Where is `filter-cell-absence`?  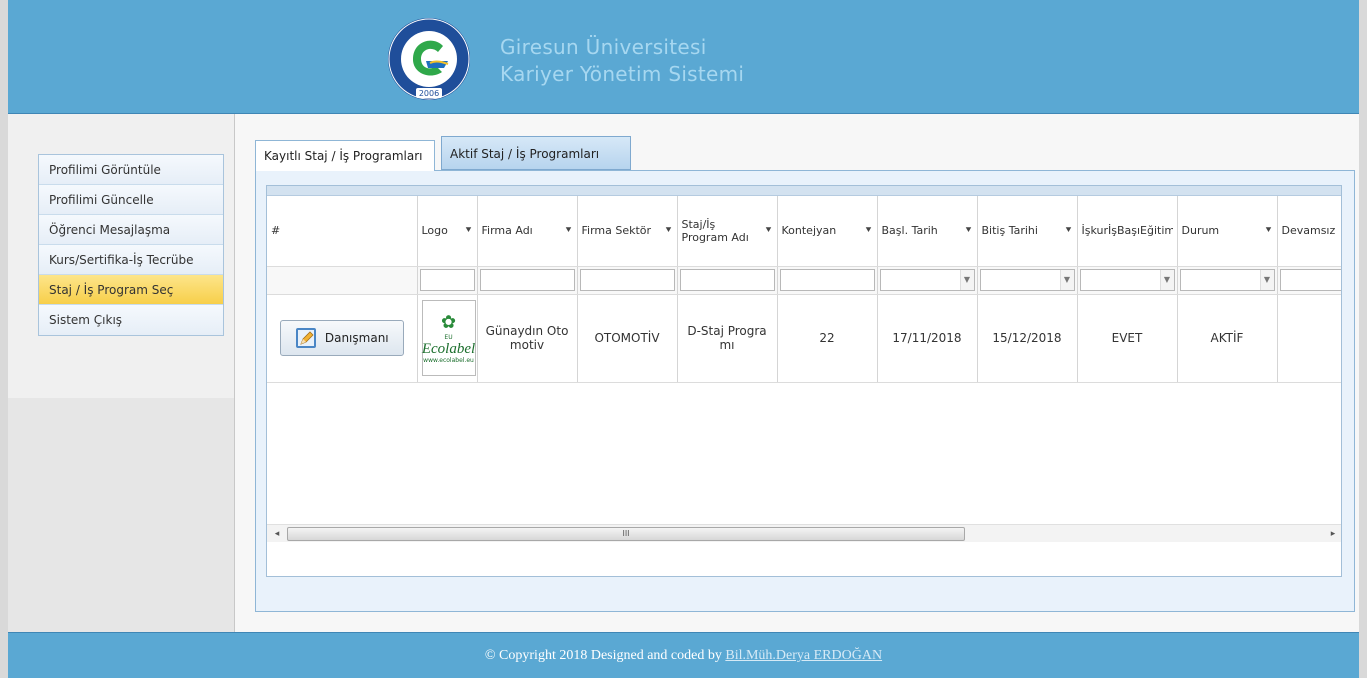
filter-cell-absence is located at coordinates (1309, 280).